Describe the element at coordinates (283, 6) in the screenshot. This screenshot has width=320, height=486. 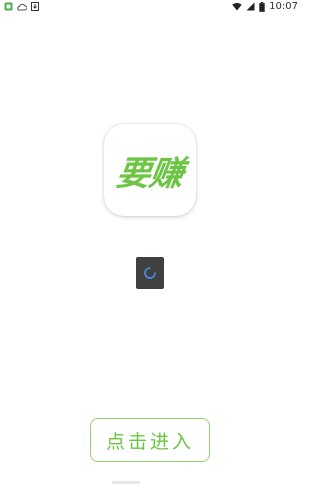
I see `status-clock: 10:07` at that location.